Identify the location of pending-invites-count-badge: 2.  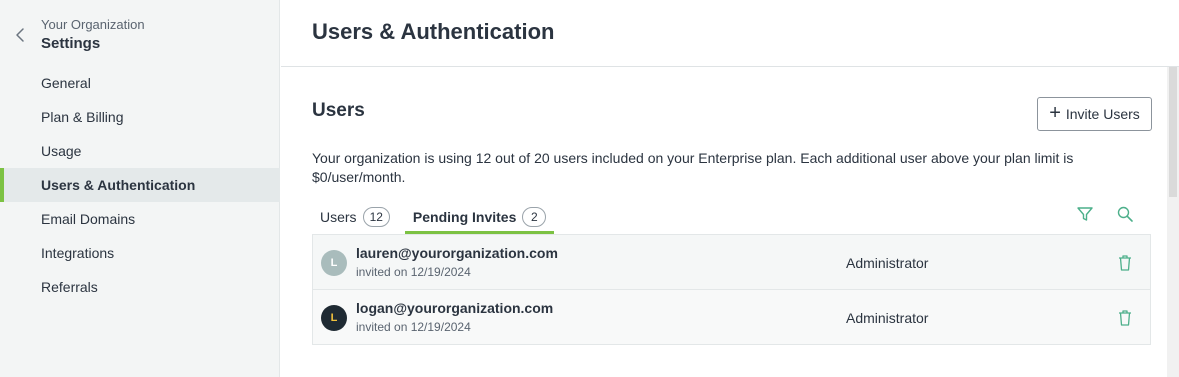
(534, 217).